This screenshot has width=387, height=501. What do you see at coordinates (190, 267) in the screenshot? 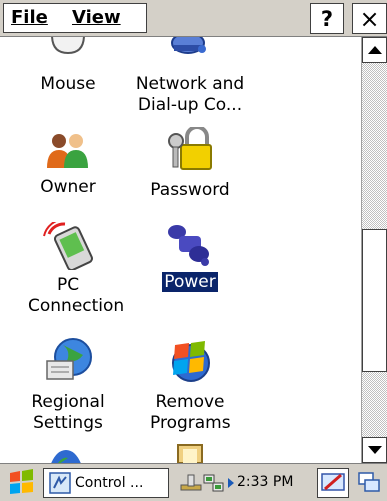
I see `item-power: Power` at bounding box center [190, 267].